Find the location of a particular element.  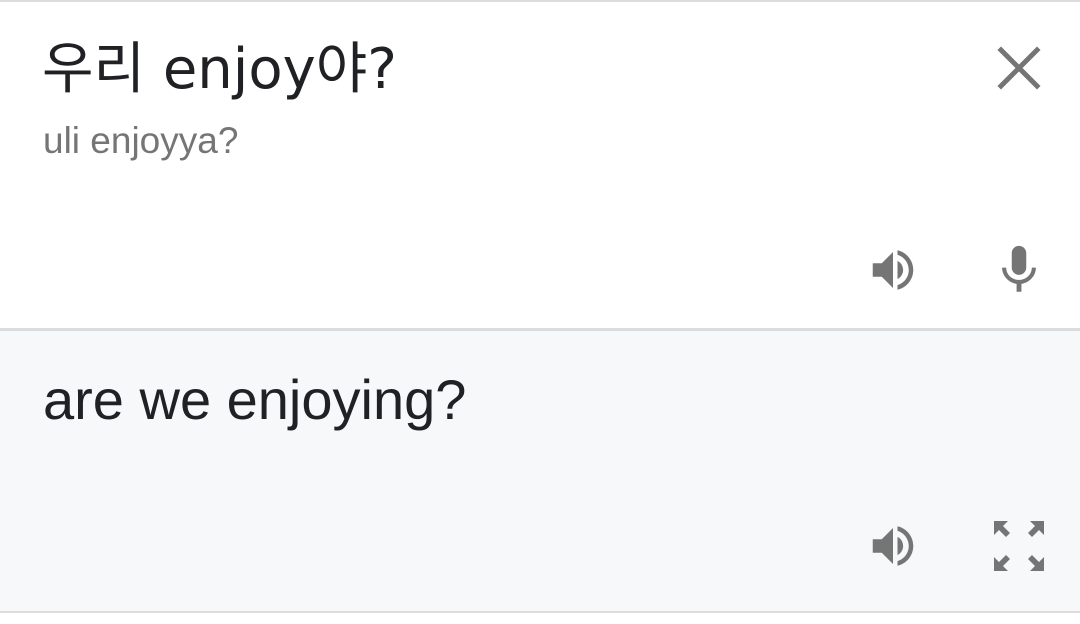

microphone-icon is located at coordinates (1019, 268).